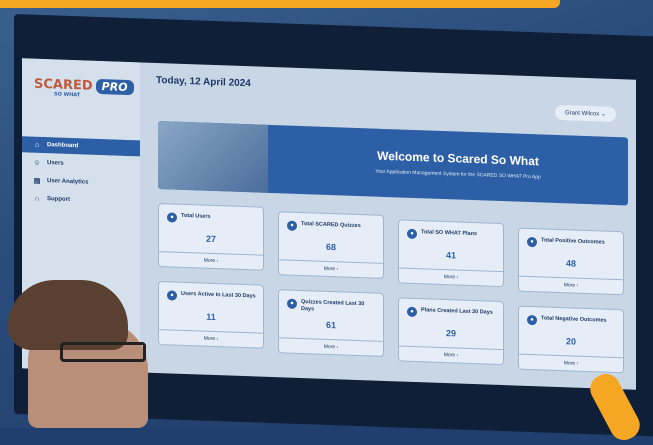 This screenshot has height=445, width=653. What do you see at coordinates (451, 331) in the screenshot?
I see `stat-card: ● Plans Created Last 30 Days 29 More ›` at bounding box center [451, 331].